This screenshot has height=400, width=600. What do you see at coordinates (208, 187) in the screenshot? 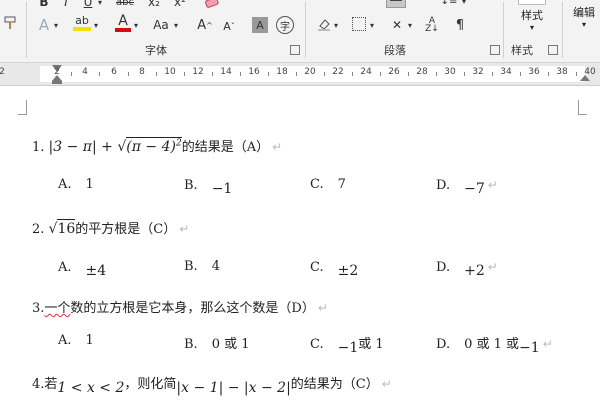
I see `q1-option-b: B. −1` at bounding box center [208, 187].